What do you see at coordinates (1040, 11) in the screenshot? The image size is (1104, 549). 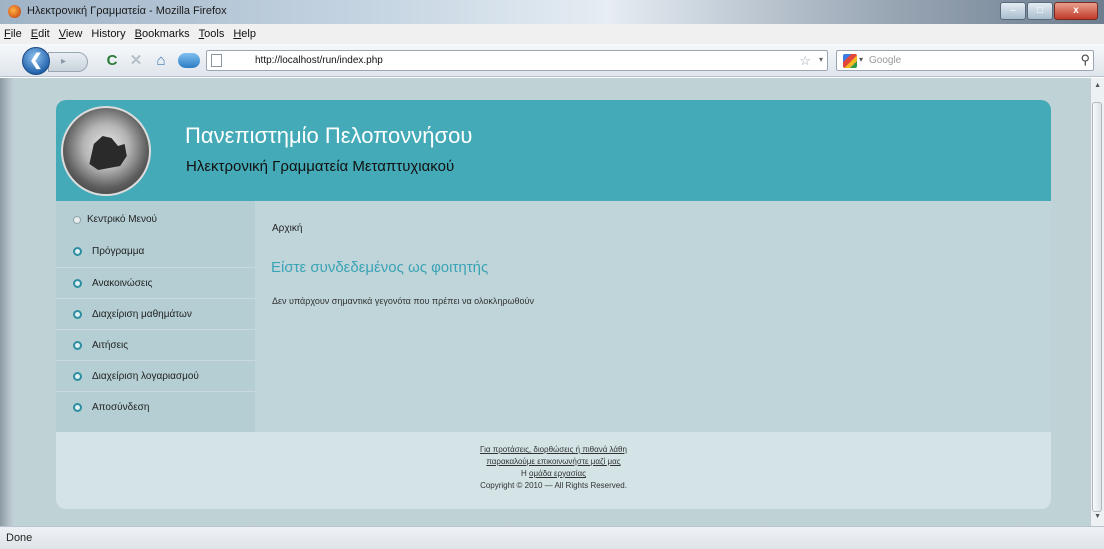 I see `maximize-button: □` at bounding box center [1040, 11].